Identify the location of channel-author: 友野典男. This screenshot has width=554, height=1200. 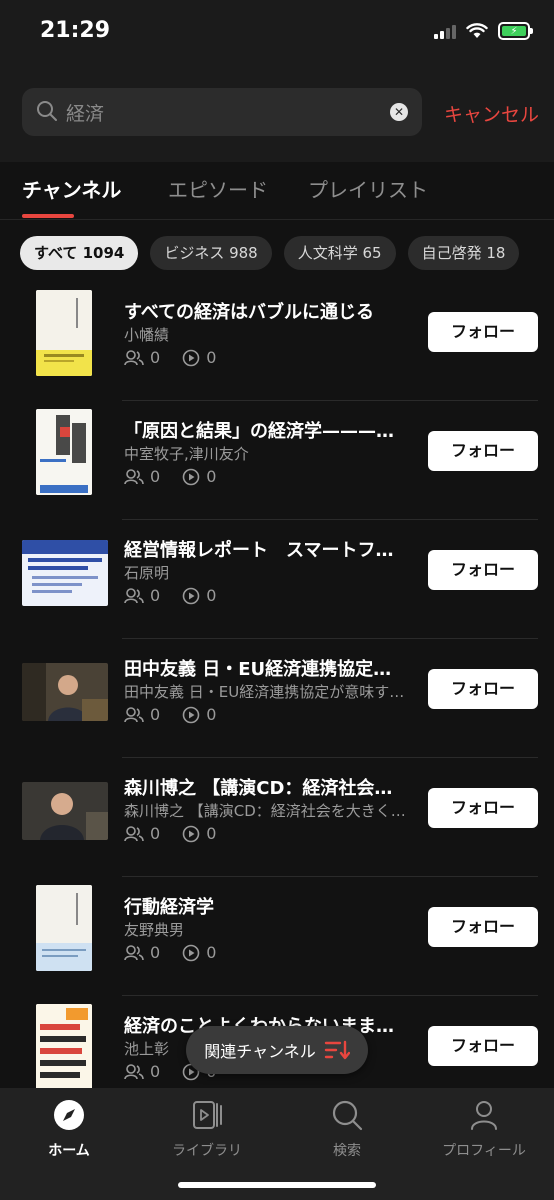
(154, 930).